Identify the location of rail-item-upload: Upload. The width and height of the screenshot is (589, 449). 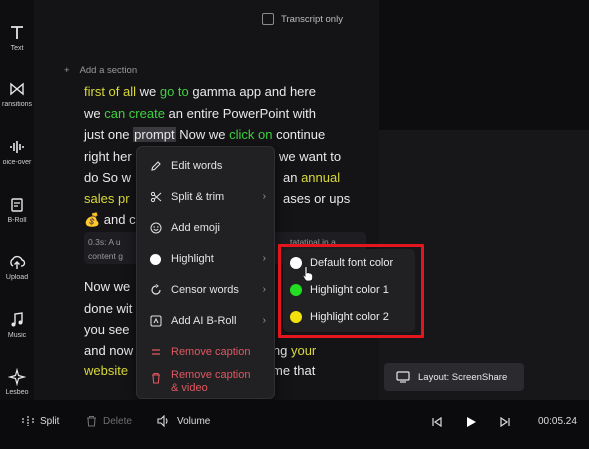
(17, 267).